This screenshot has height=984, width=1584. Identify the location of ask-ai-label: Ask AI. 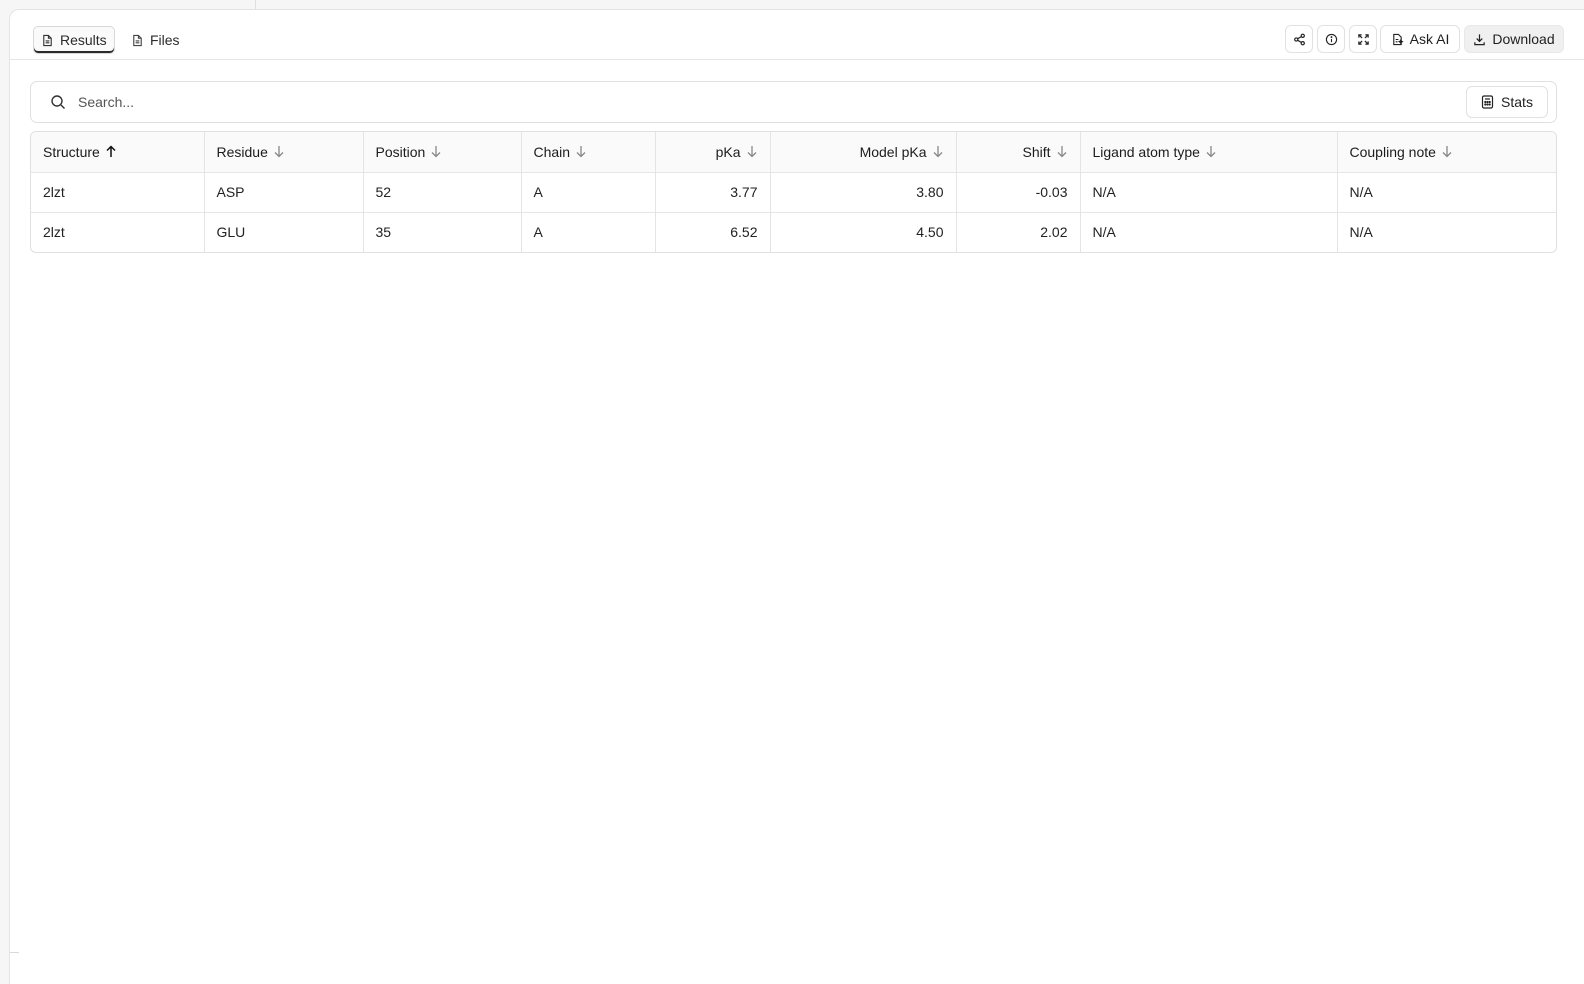
(1429, 39).